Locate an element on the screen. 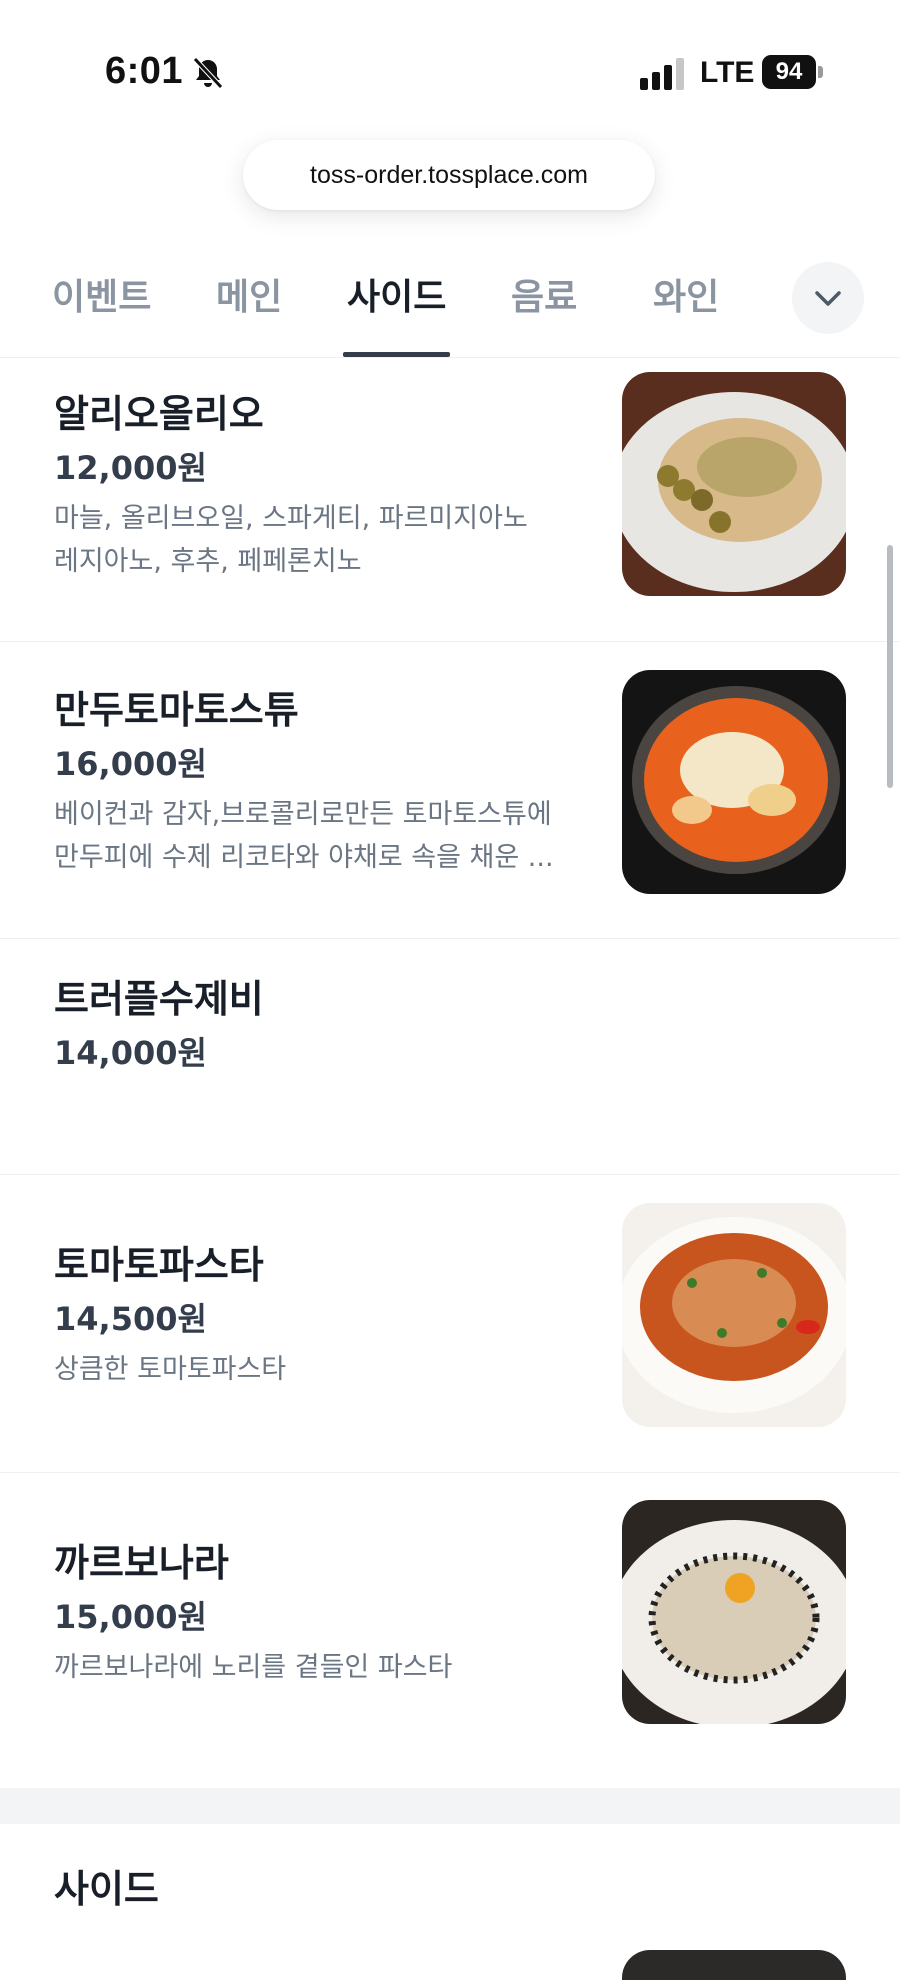  battery-icon: 94 is located at coordinates (793, 72).